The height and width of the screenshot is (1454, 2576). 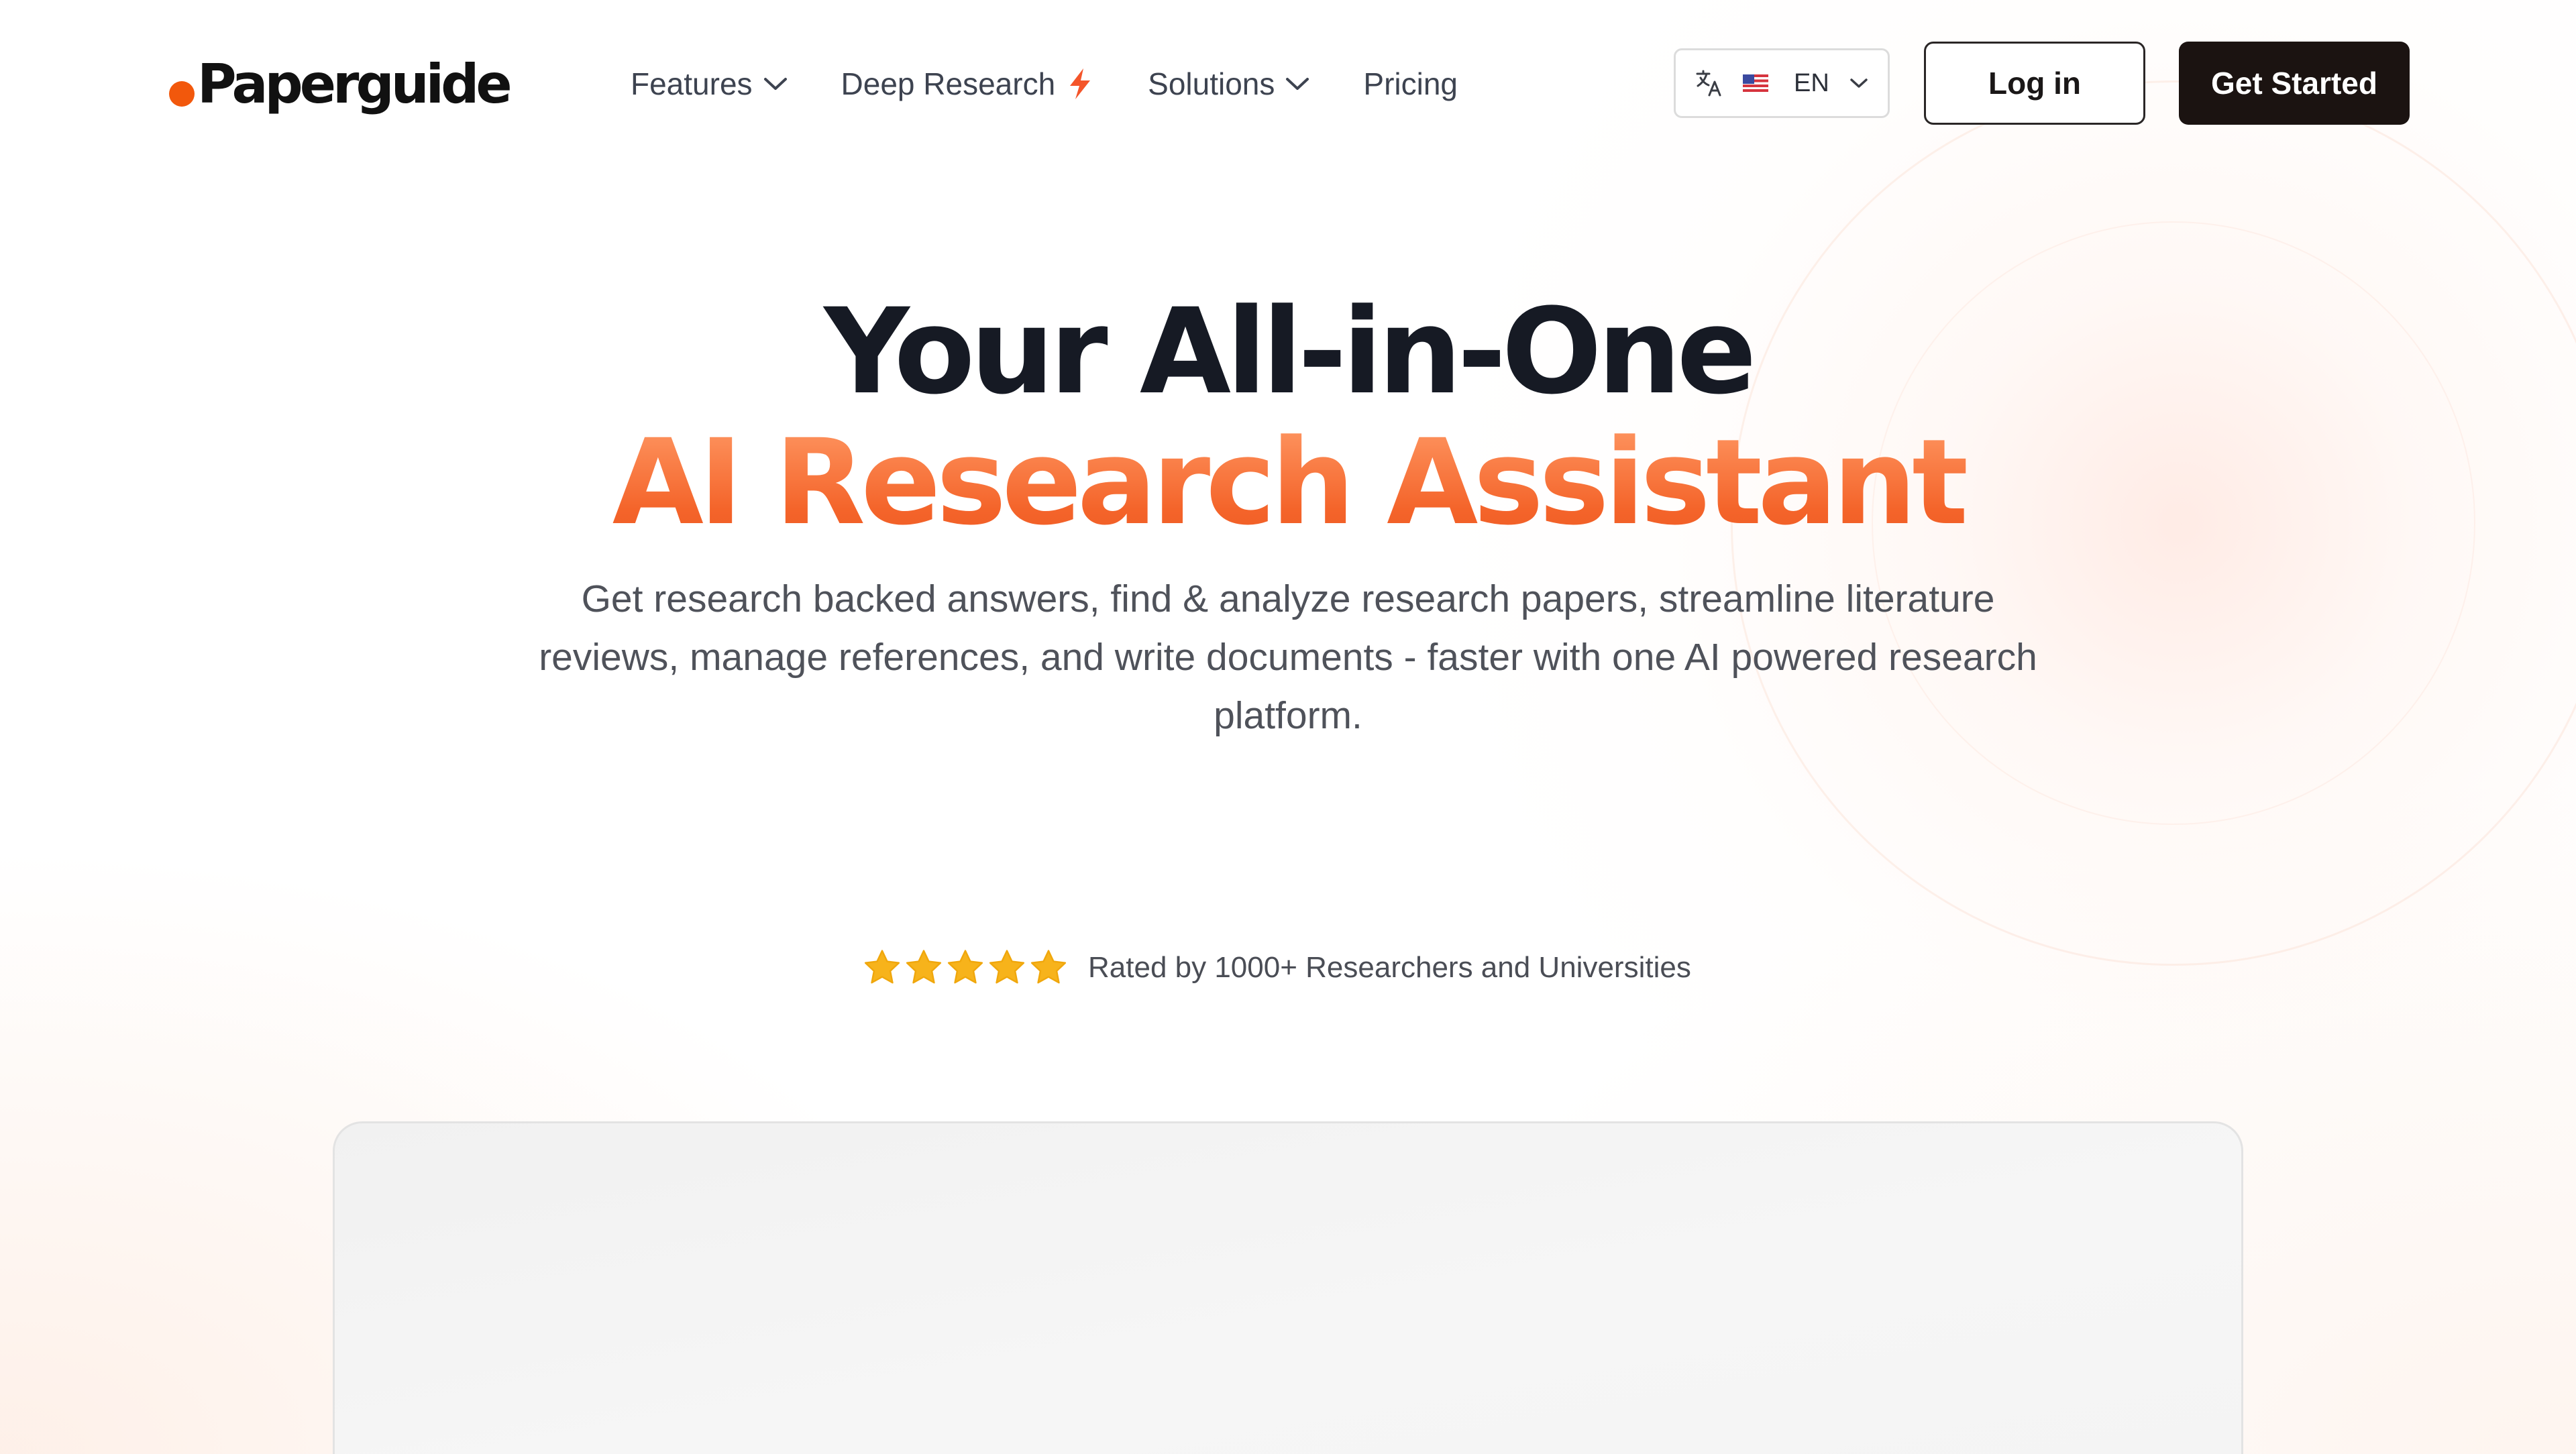 I want to click on main-nav: Features Deep Research Solutions Pricing, so click(x=1071, y=83).